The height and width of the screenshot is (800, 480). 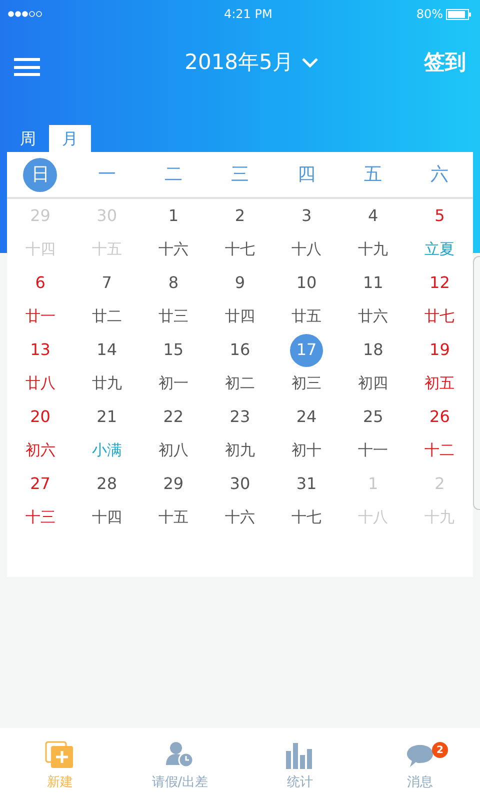 What do you see at coordinates (240, 299) in the screenshot?
I see `day-cell: 9 廿四` at bounding box center [240, 299].